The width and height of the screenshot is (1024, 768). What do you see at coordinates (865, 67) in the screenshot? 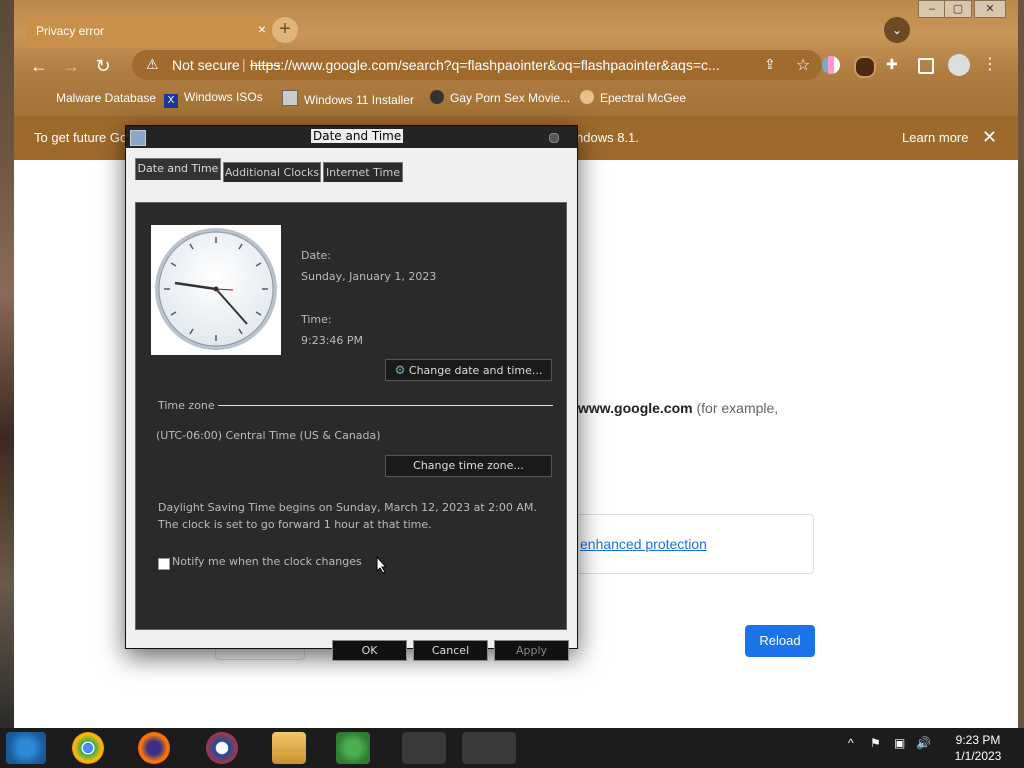
I see `extension-avatar-icon` at bounding box center [865, 67].